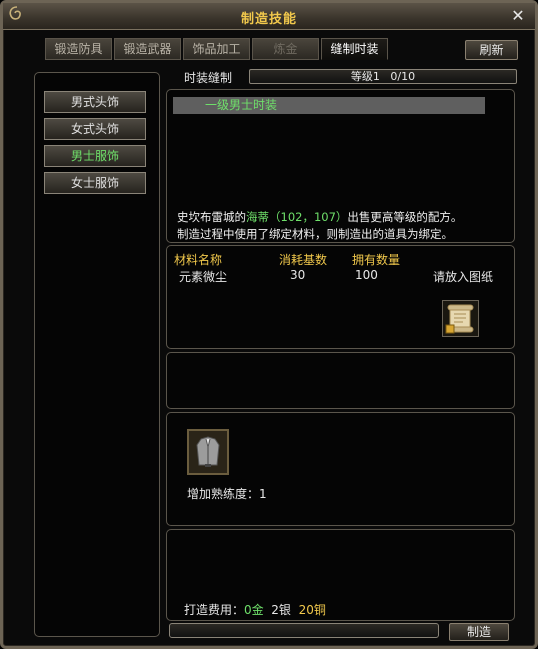 The width and height of the screenshot is (538, 649). Describe the element at coordinates (296, 217) in the screenshot. I see `npc-link: 海蒂（102，107）` at that location.